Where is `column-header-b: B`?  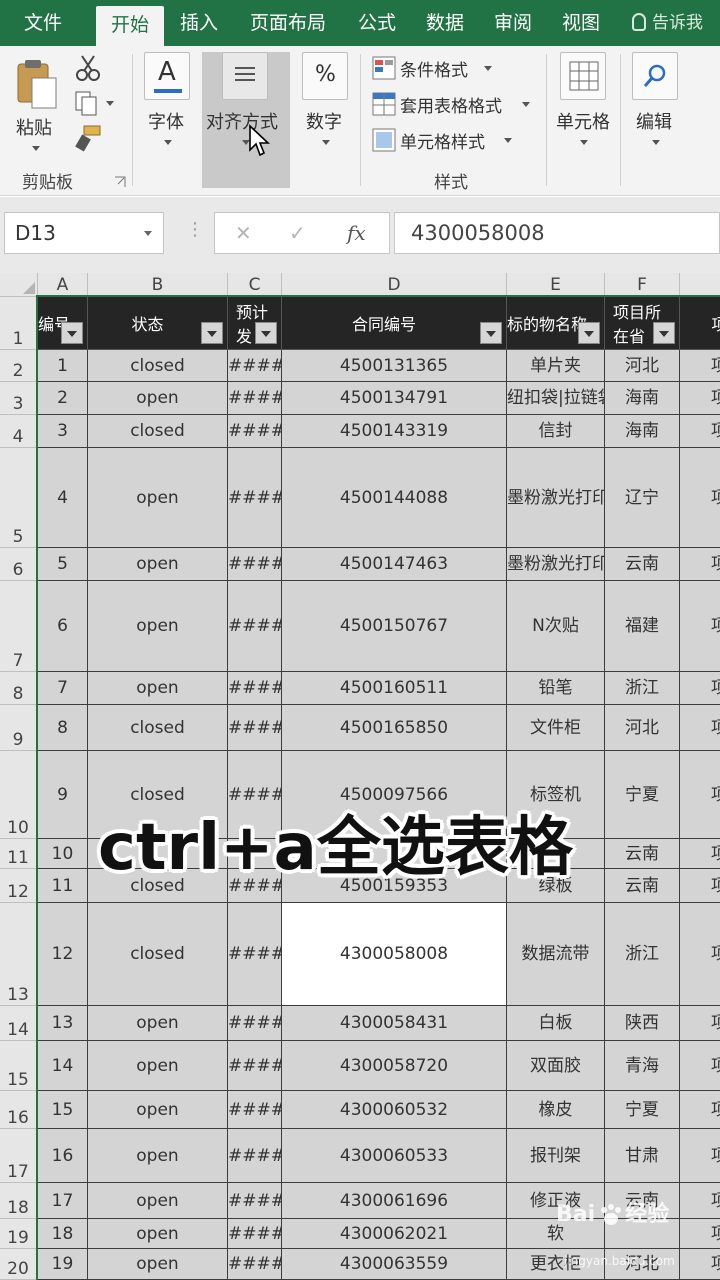
column-header-b: B is located at coordinates (158, 285).